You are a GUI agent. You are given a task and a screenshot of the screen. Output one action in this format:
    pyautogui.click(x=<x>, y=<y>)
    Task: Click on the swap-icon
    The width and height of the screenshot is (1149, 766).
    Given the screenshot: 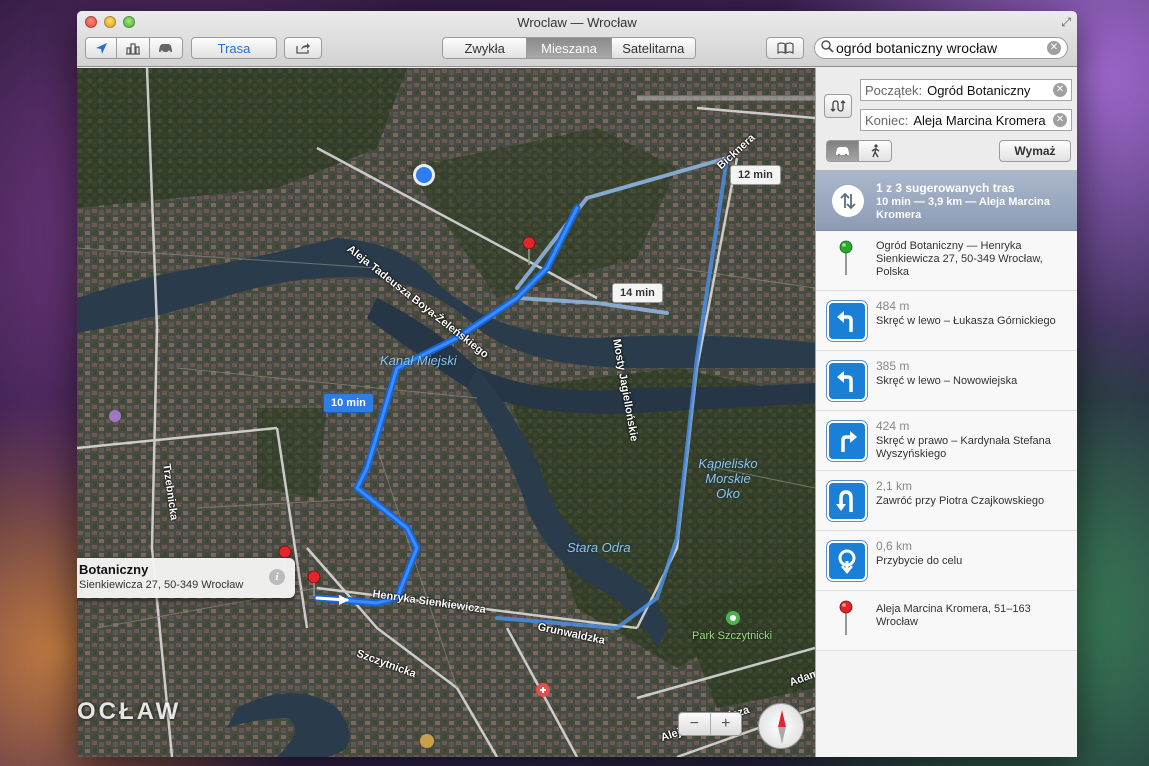 What is the action you would take?
    pyautogui.click(x=838, y=106)
    